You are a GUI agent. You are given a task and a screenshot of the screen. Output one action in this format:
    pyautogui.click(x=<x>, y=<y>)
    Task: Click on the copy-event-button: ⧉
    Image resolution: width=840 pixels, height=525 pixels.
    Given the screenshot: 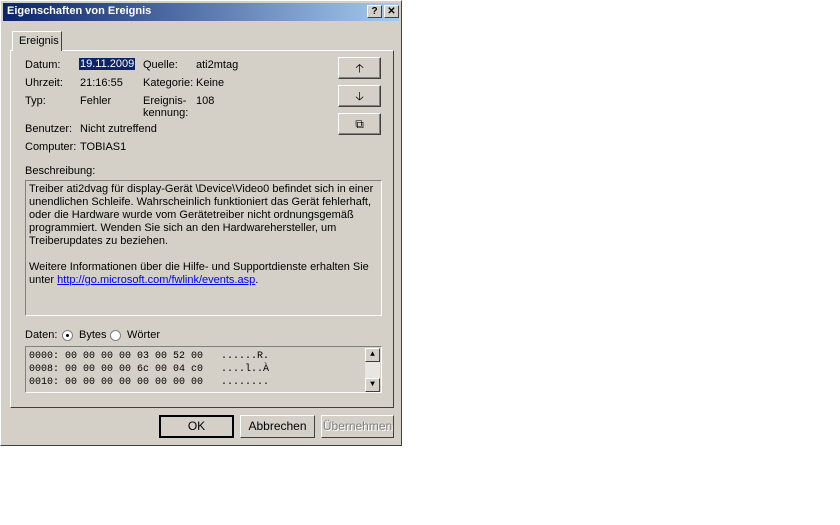 What is the action you would take?
    pyautogui.click(x=359, y=124)
    